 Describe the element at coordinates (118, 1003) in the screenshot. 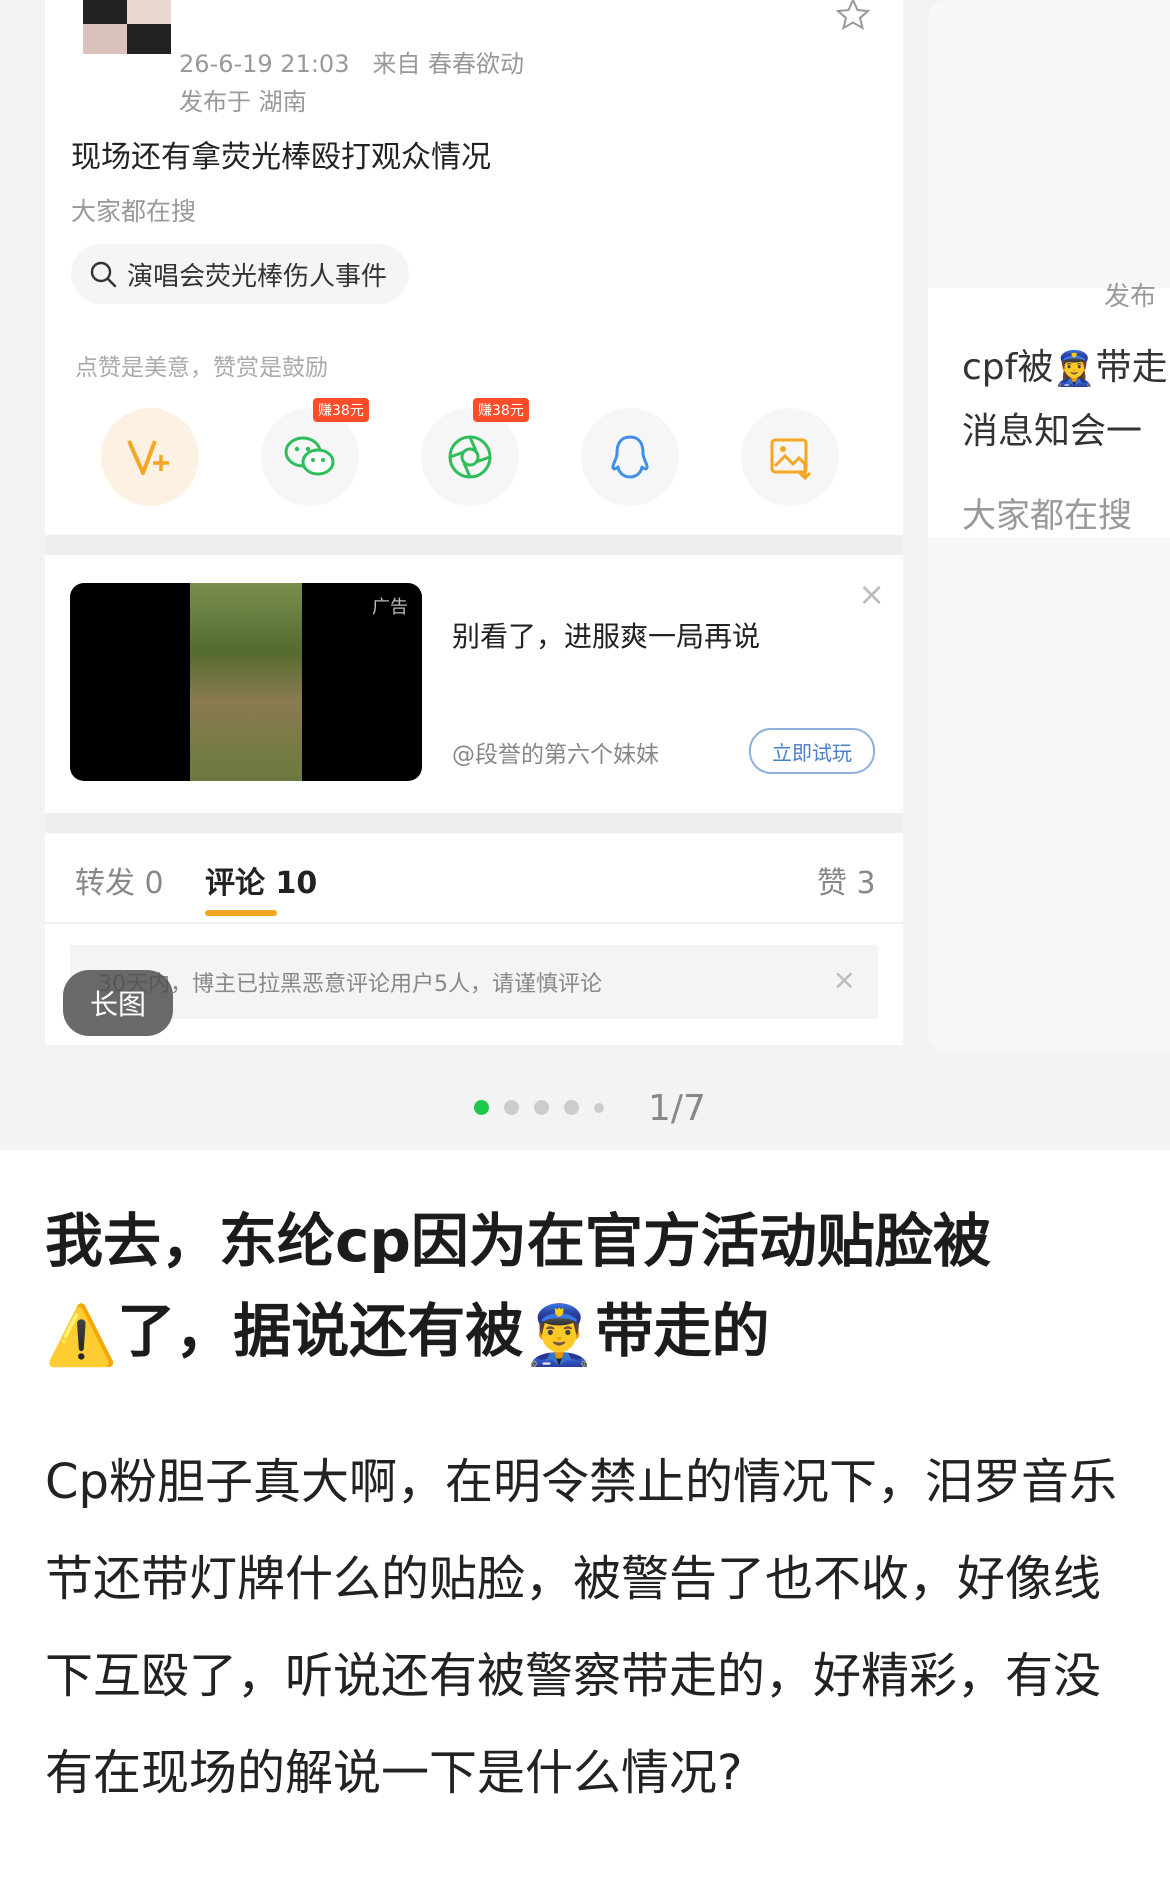

I see `long-image-badge: 长图` at that location.